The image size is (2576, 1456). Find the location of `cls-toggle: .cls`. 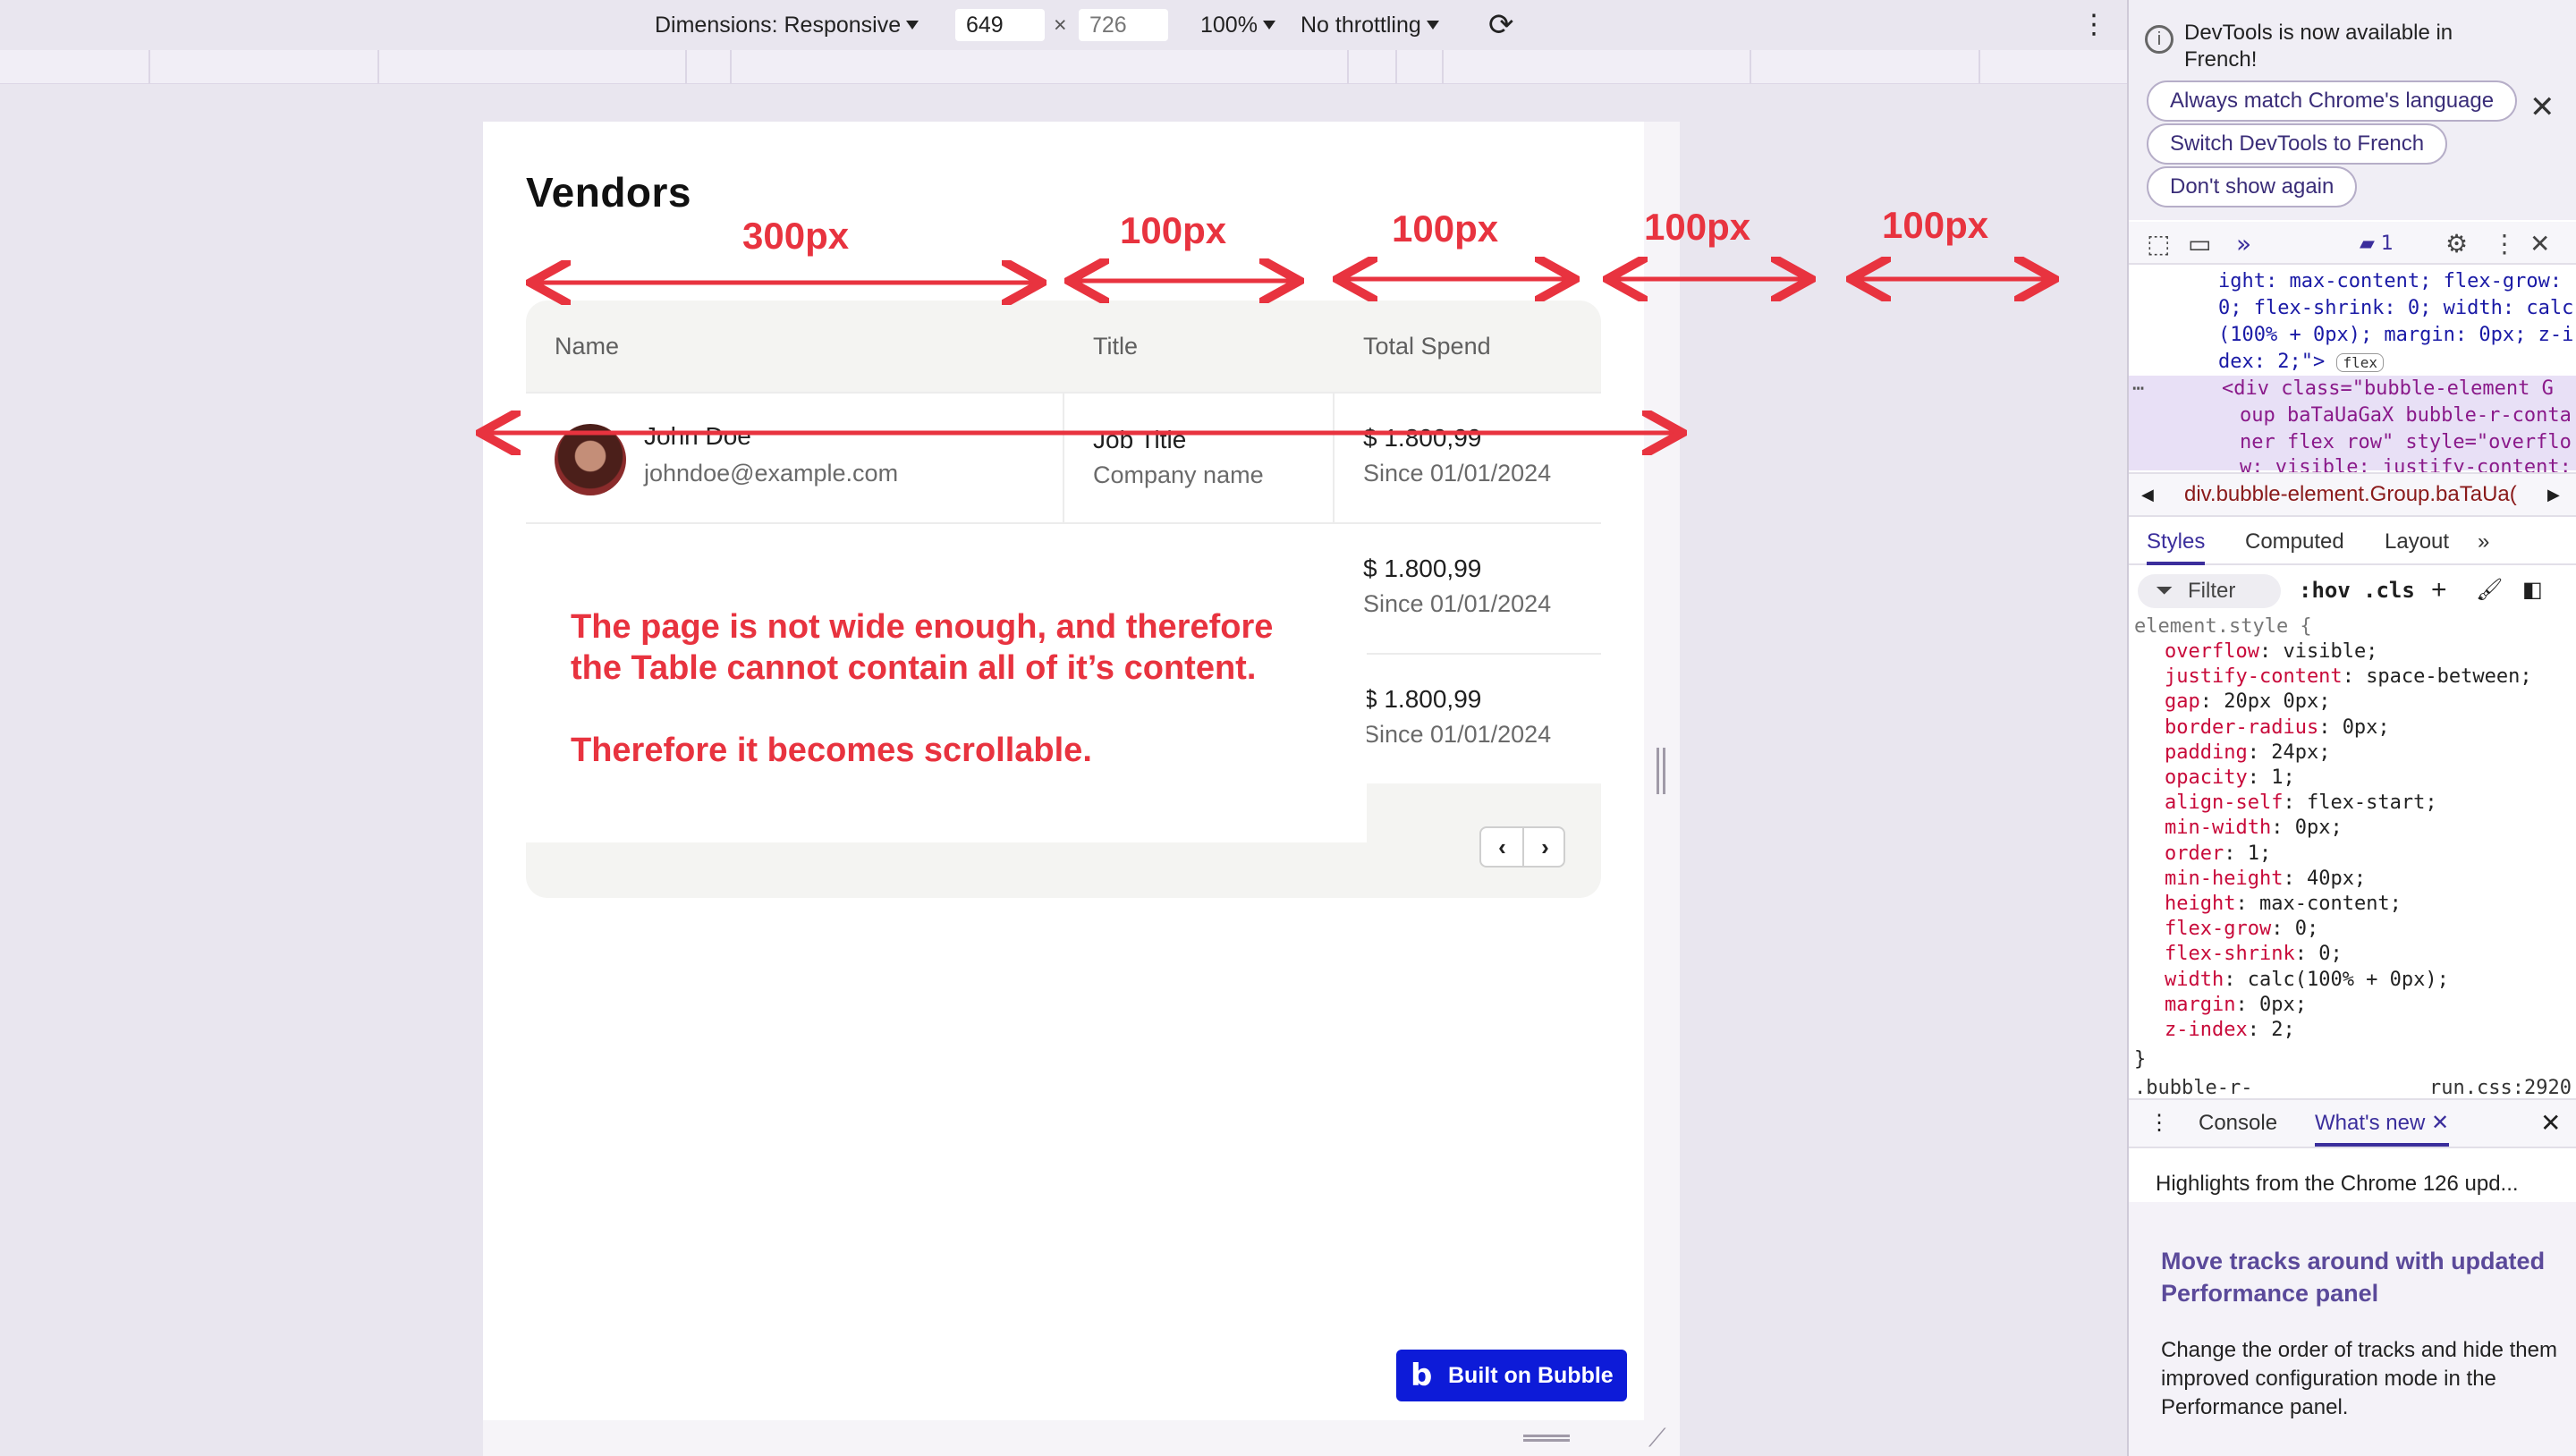

cls-toggle: .cls is located at coordinates (2389, 590).